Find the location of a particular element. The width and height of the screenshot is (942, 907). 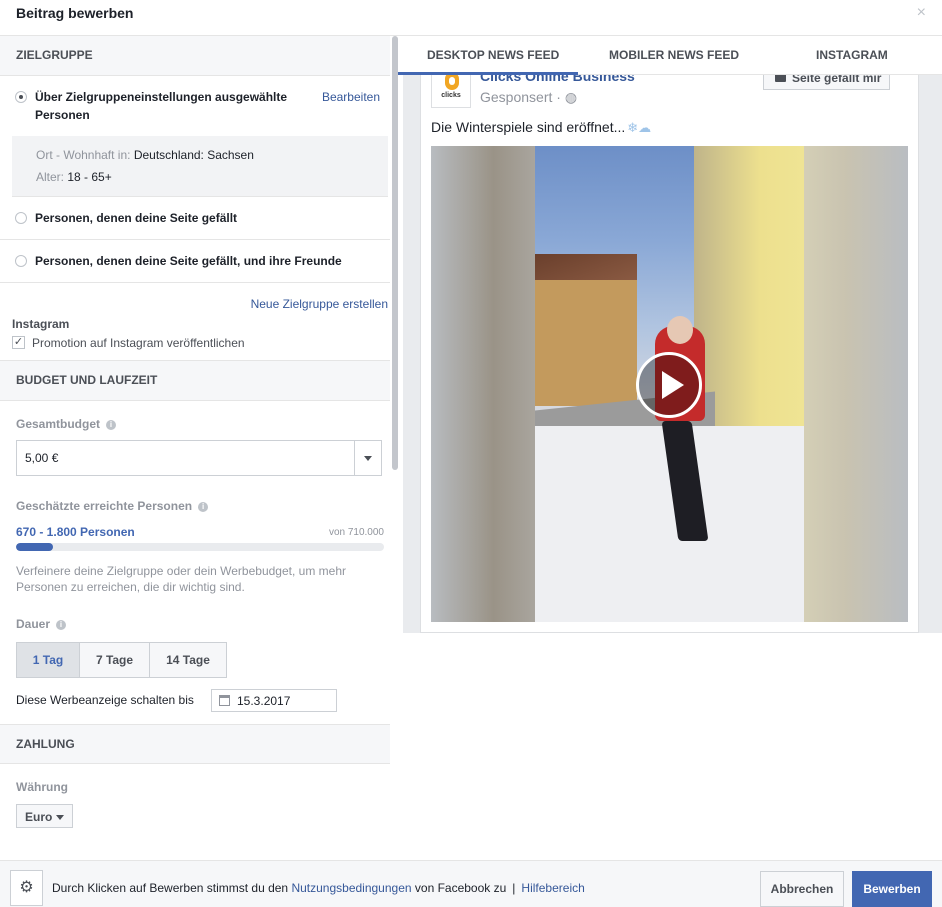

sponsored-label: Gesponsert · ◍ is located at coordinates (529, 97).